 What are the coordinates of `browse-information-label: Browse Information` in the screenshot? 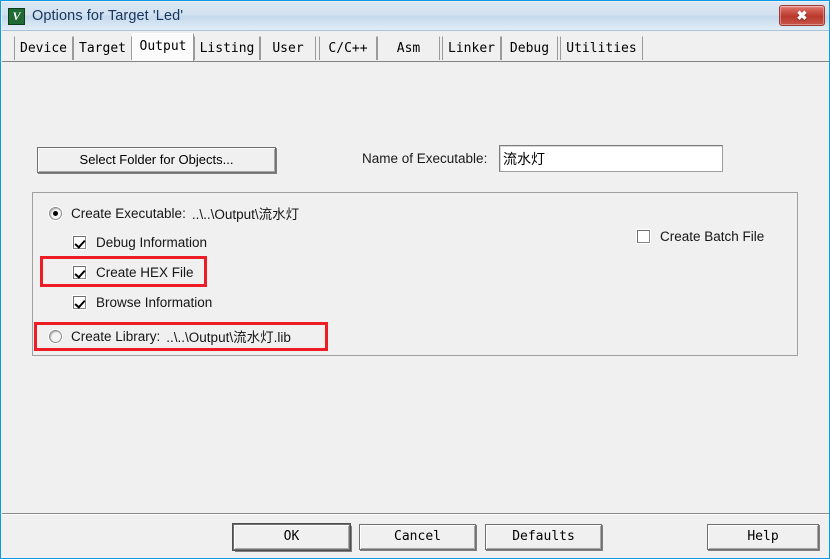 It's located at (154, 302).